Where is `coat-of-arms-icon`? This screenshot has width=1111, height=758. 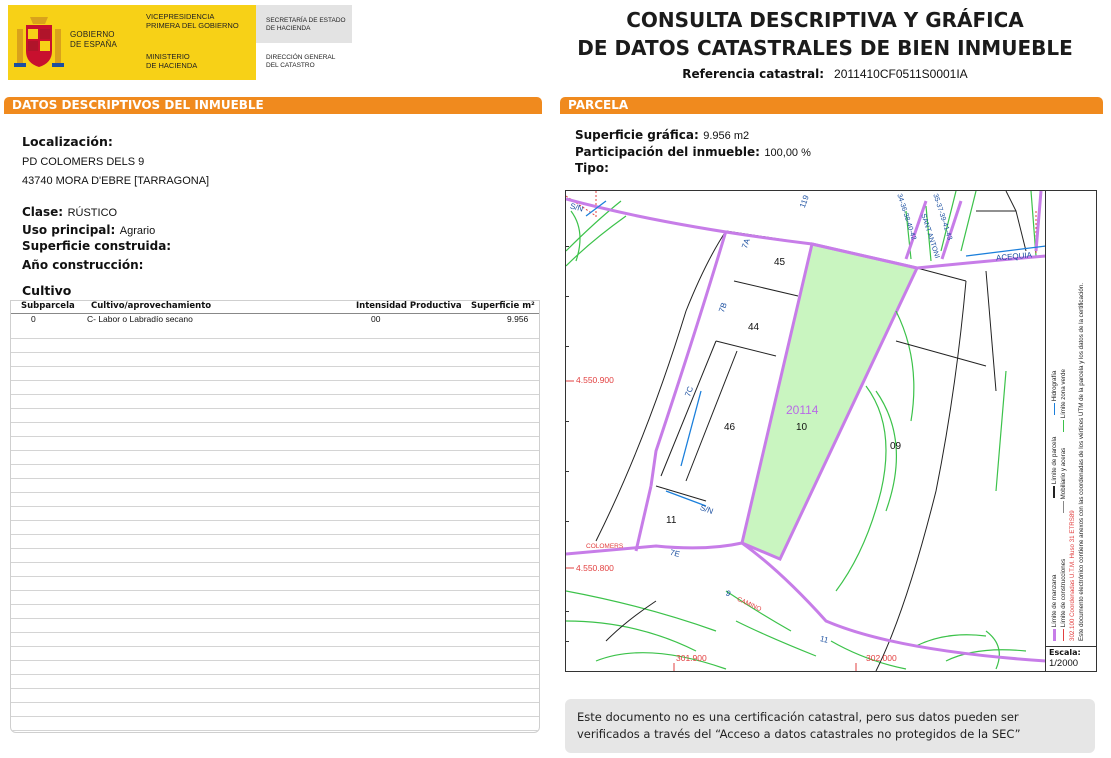 coat-of-arms-icon is located at coordinates (39, 42).